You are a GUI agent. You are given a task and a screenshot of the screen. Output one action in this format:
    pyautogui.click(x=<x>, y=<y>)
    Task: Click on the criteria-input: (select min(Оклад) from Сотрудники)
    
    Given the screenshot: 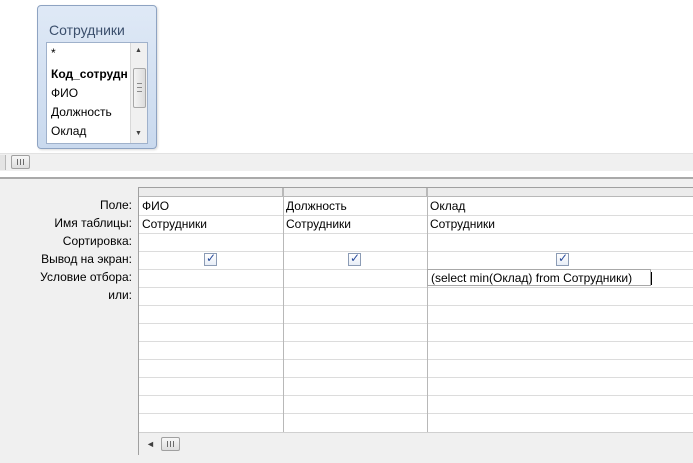 What is the action you would take?
    pyautogui.click(x=539, y=277)
    